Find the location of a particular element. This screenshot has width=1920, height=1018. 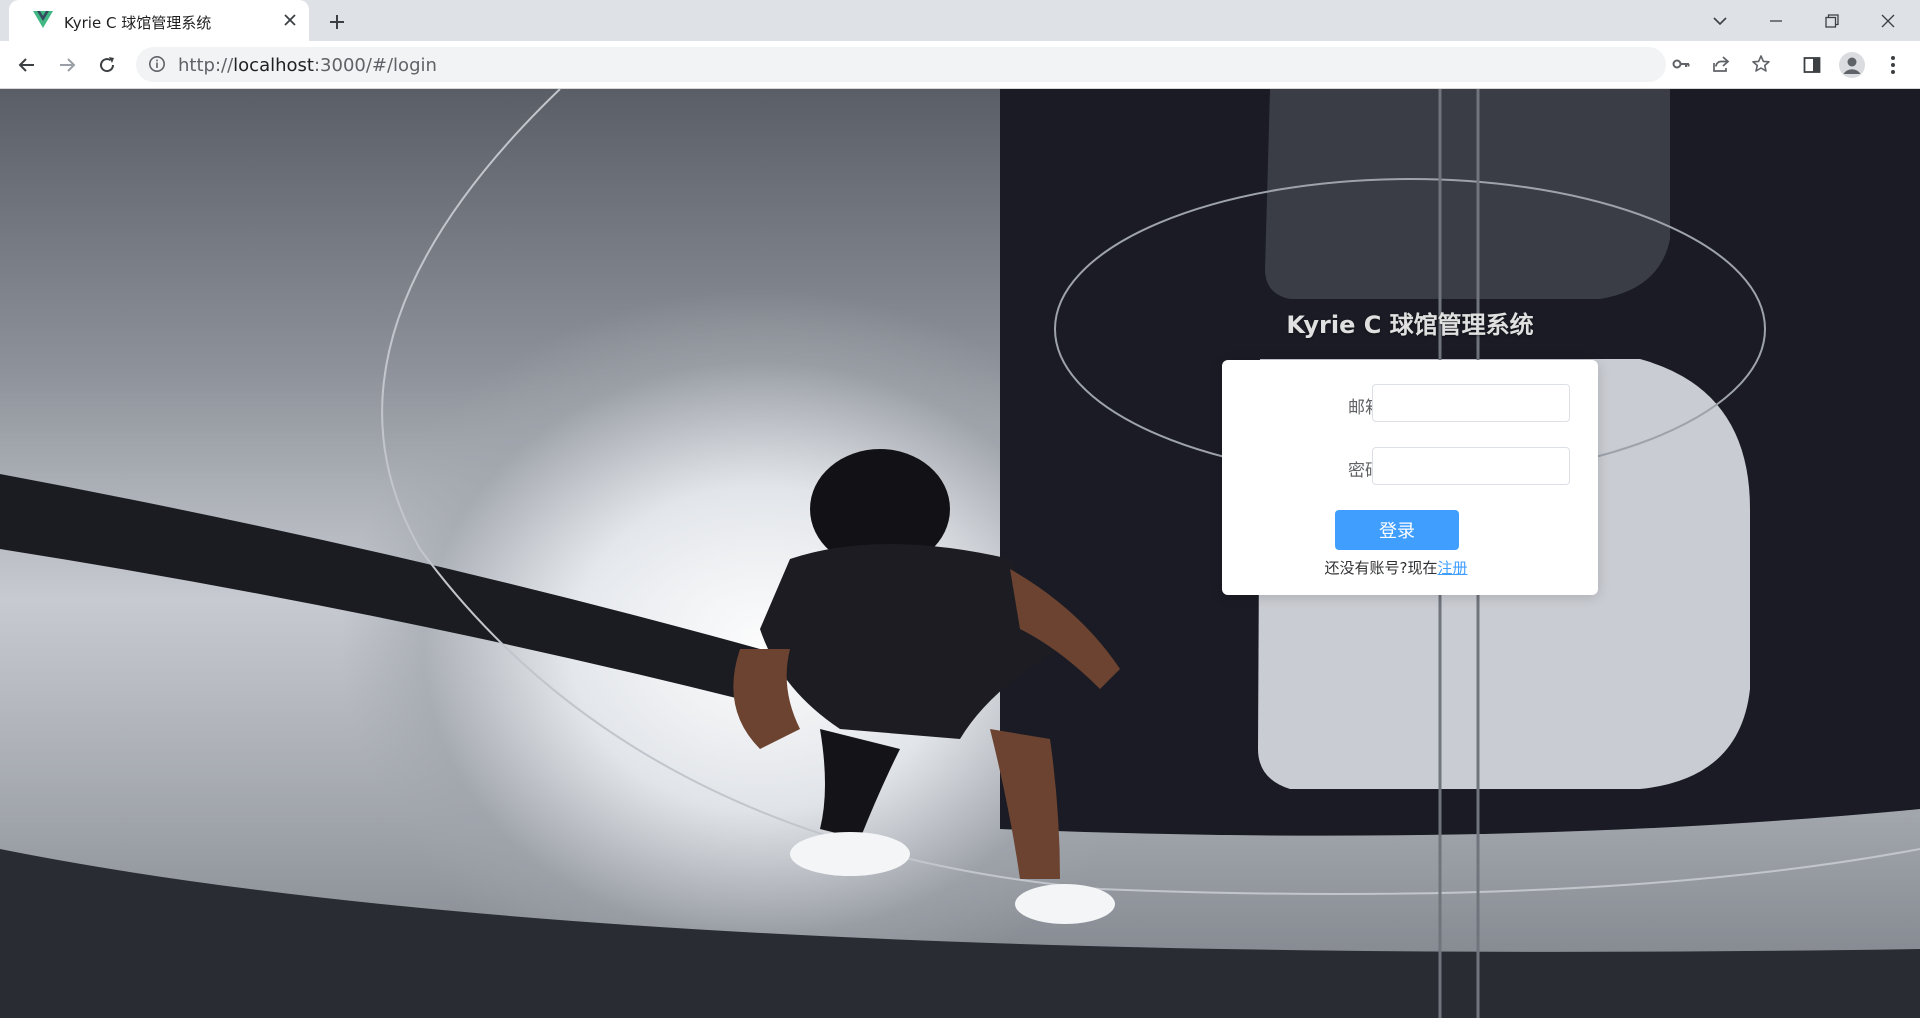

tab-title: Kyrie C 球馆管理系统 is located at coordinates (138, 23).